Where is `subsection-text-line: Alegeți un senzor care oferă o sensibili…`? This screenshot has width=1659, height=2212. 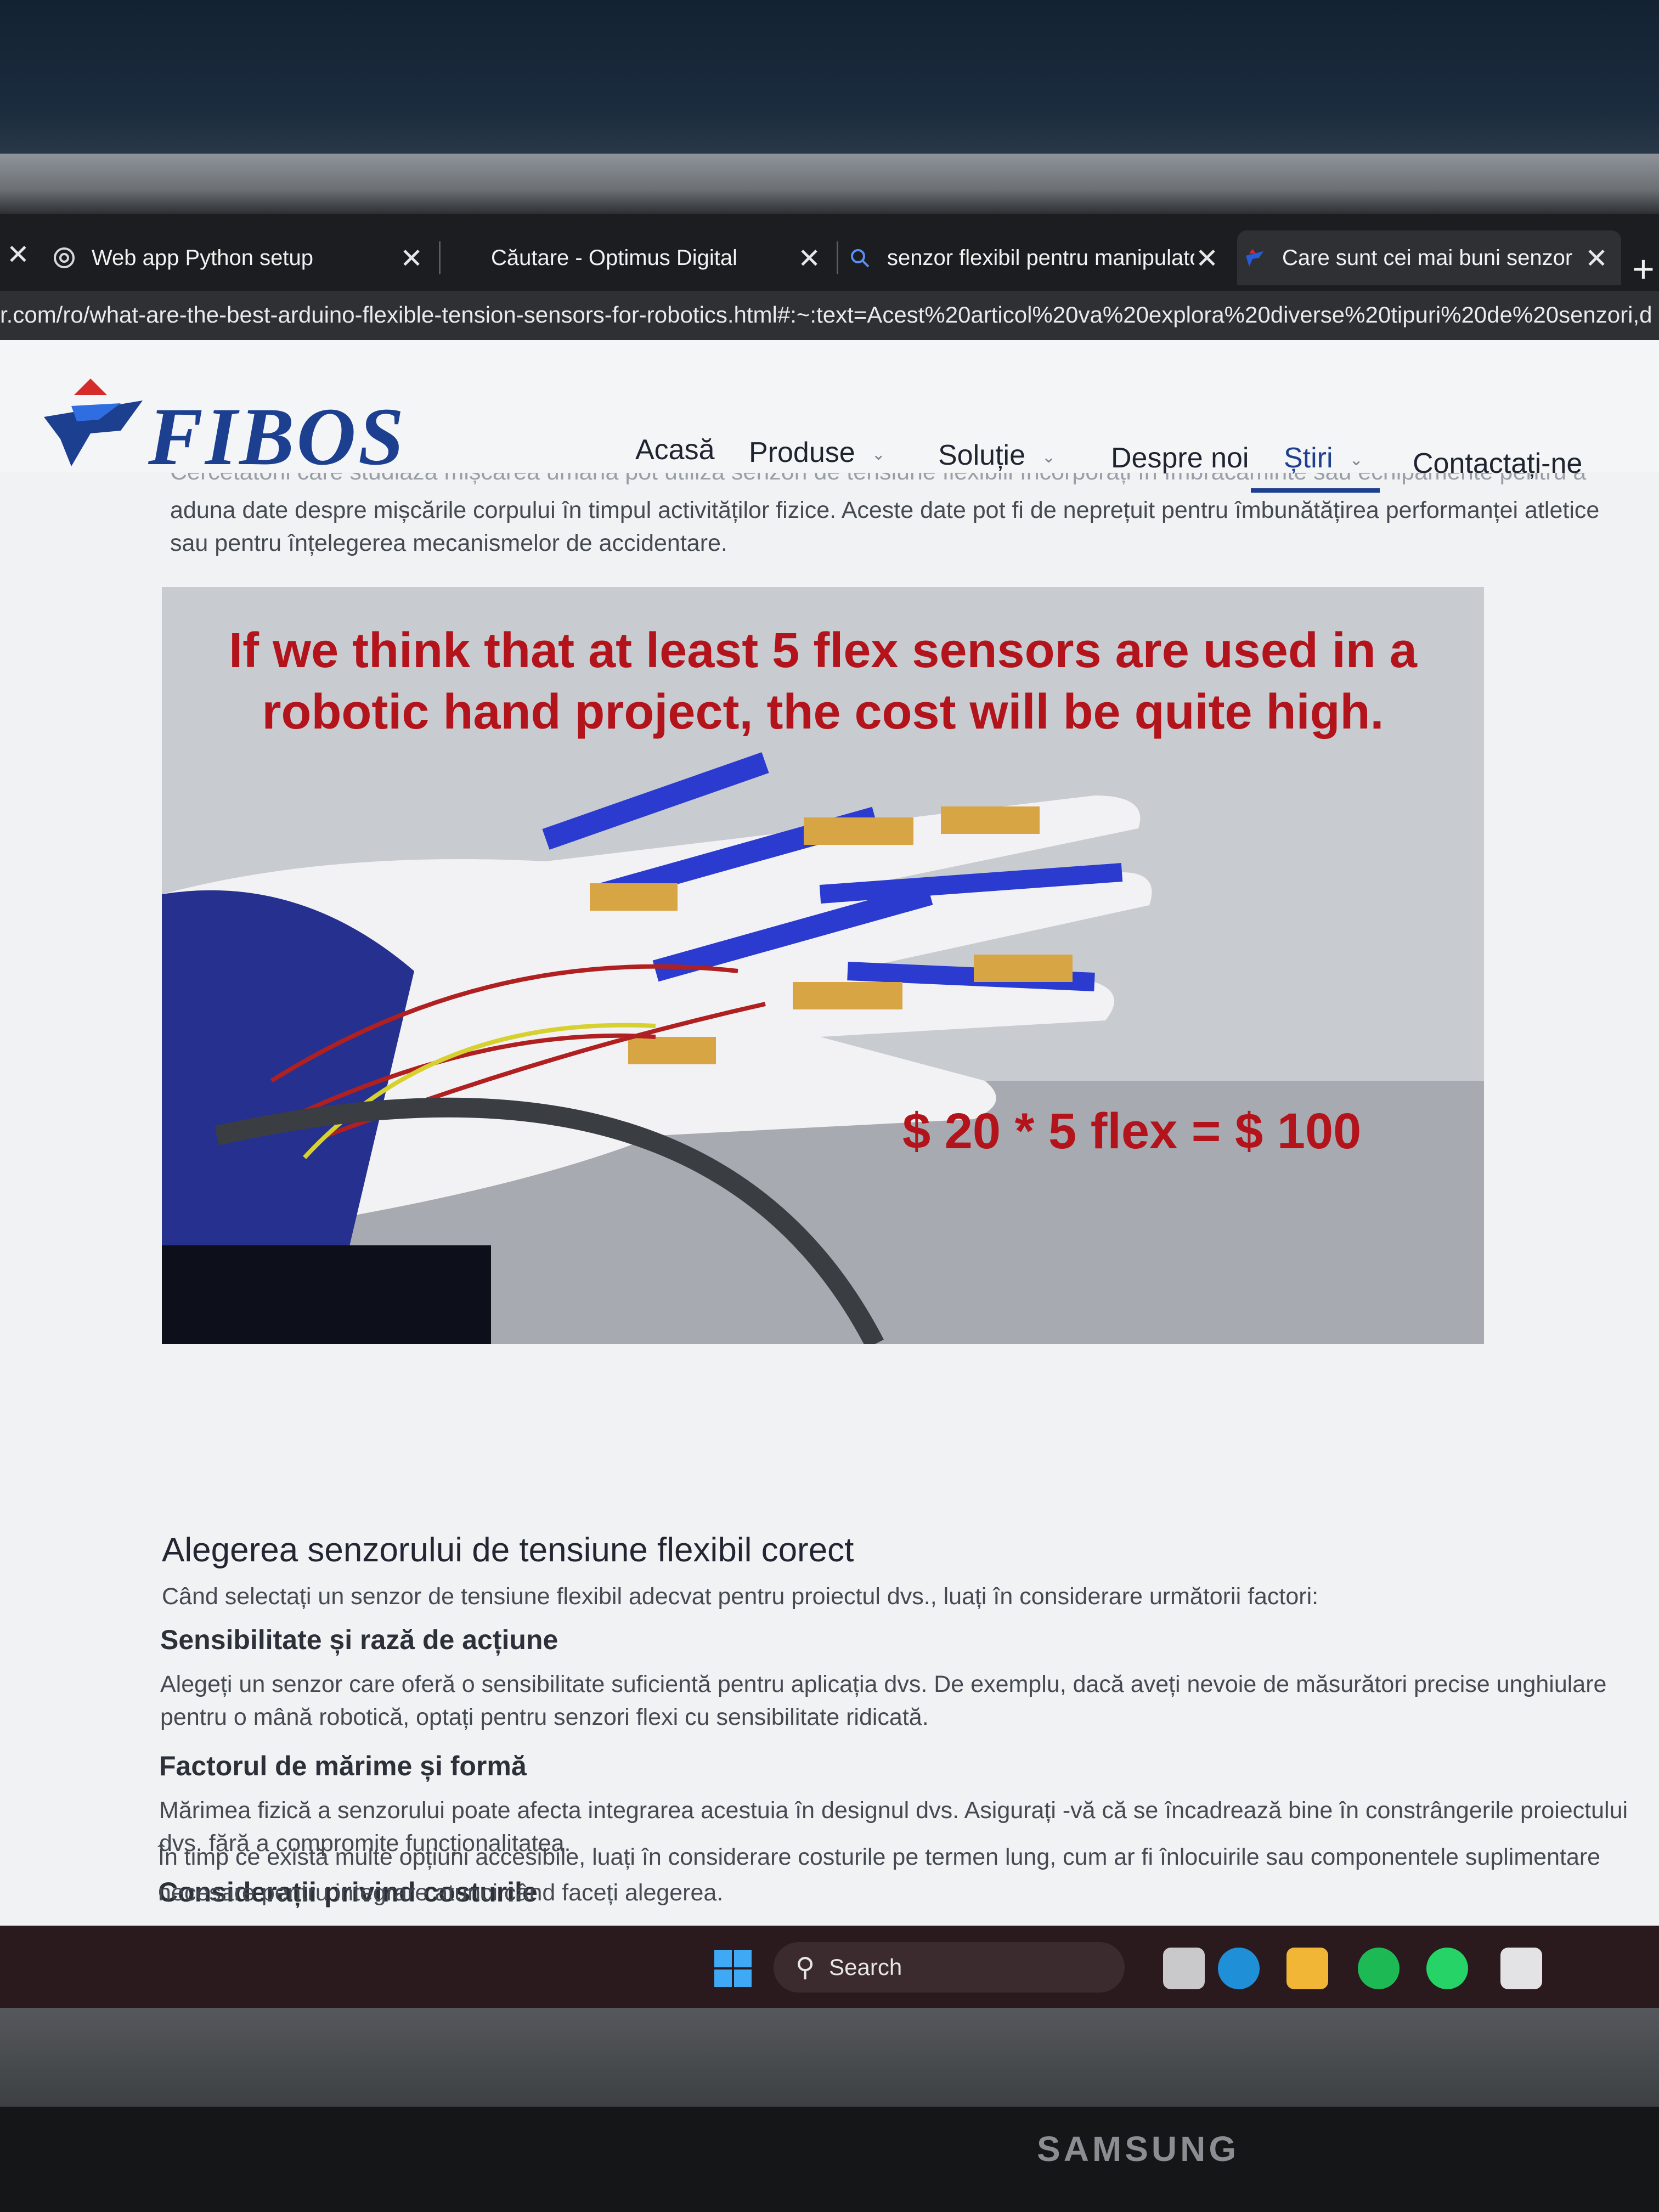 subsection-text-line: Alegeți un senzor care oferă o sensibili… is located at coordinates (883, 1684).